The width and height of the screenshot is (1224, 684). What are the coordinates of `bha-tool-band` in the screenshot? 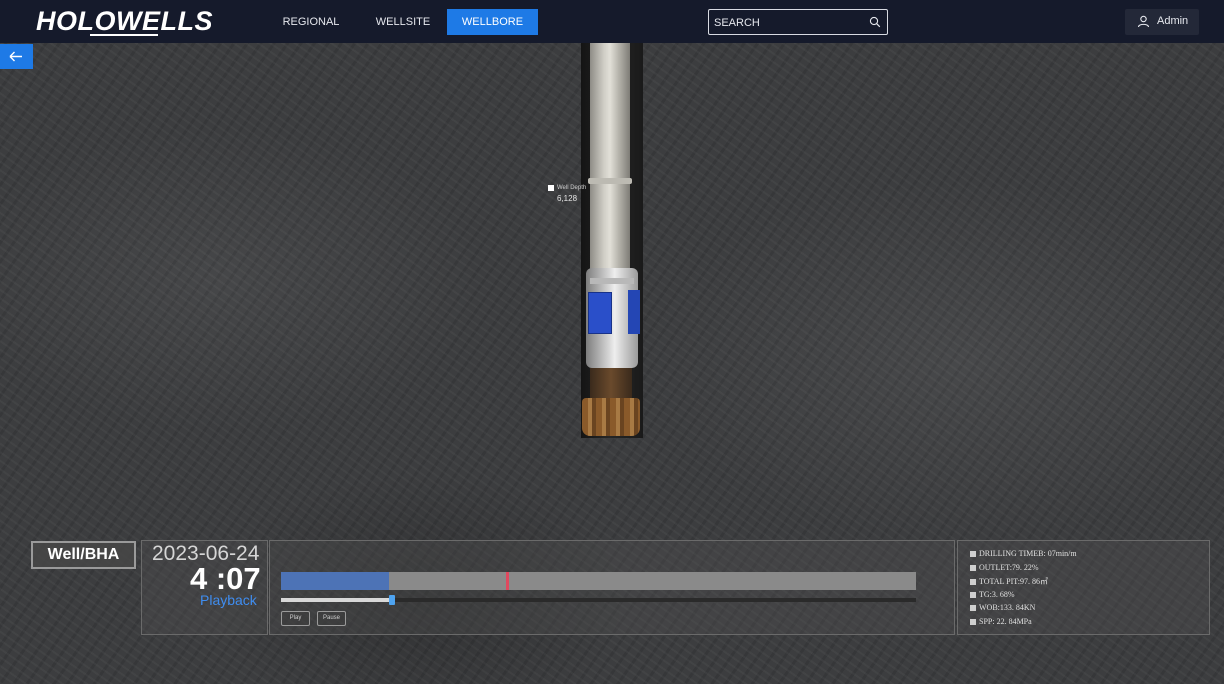 It's located at (612, 281).